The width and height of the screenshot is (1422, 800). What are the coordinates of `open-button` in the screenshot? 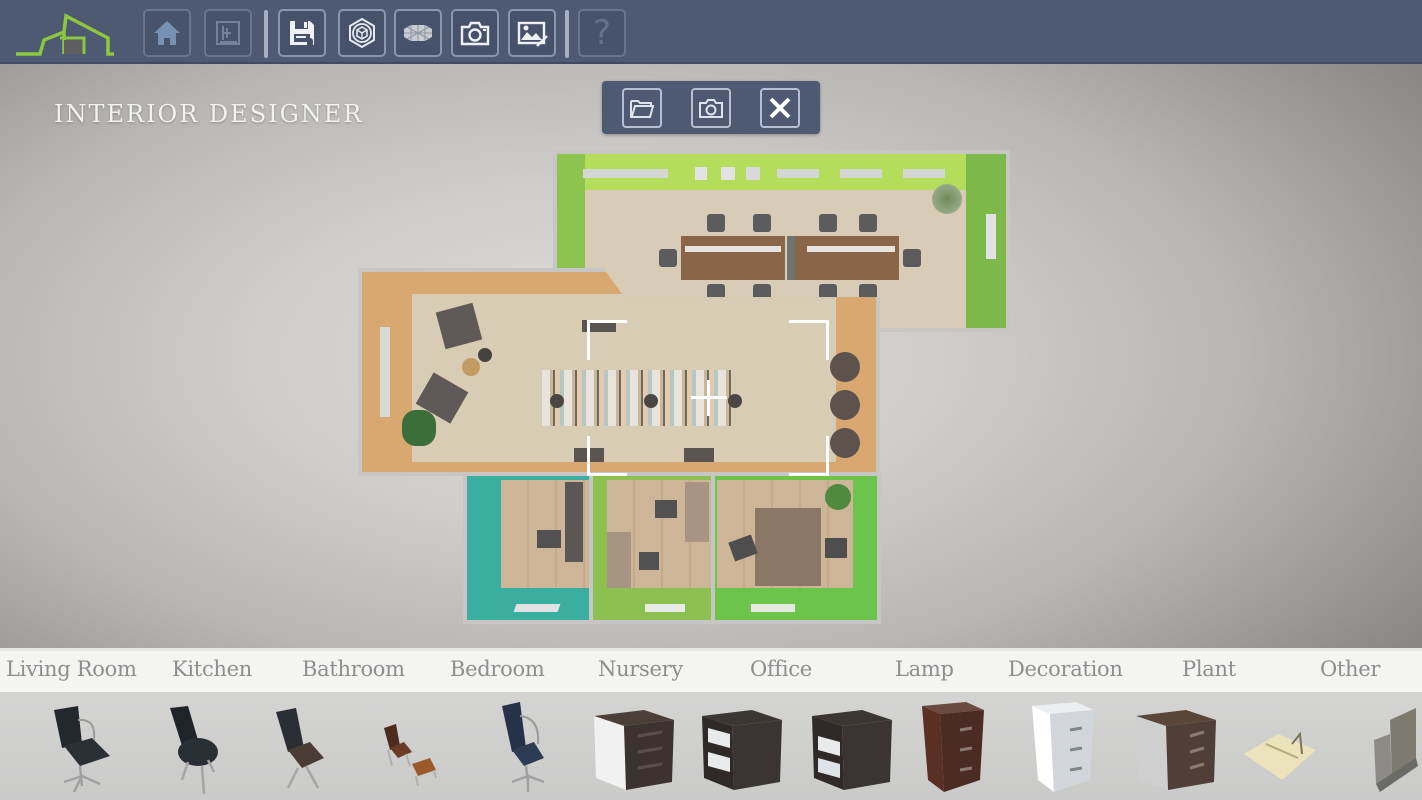 It's located at (642, 108).